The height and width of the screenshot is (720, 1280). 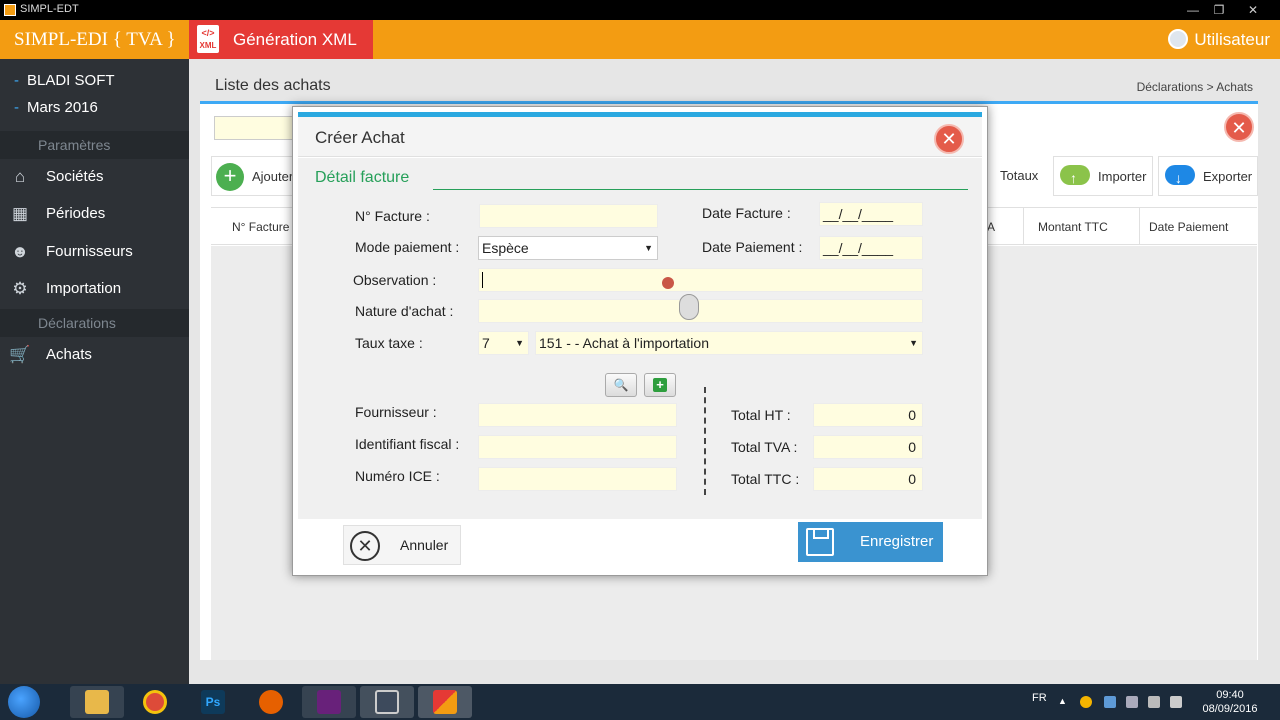 I want to click on date-facture-label: Date Facture :, so click(x=746, y=213).